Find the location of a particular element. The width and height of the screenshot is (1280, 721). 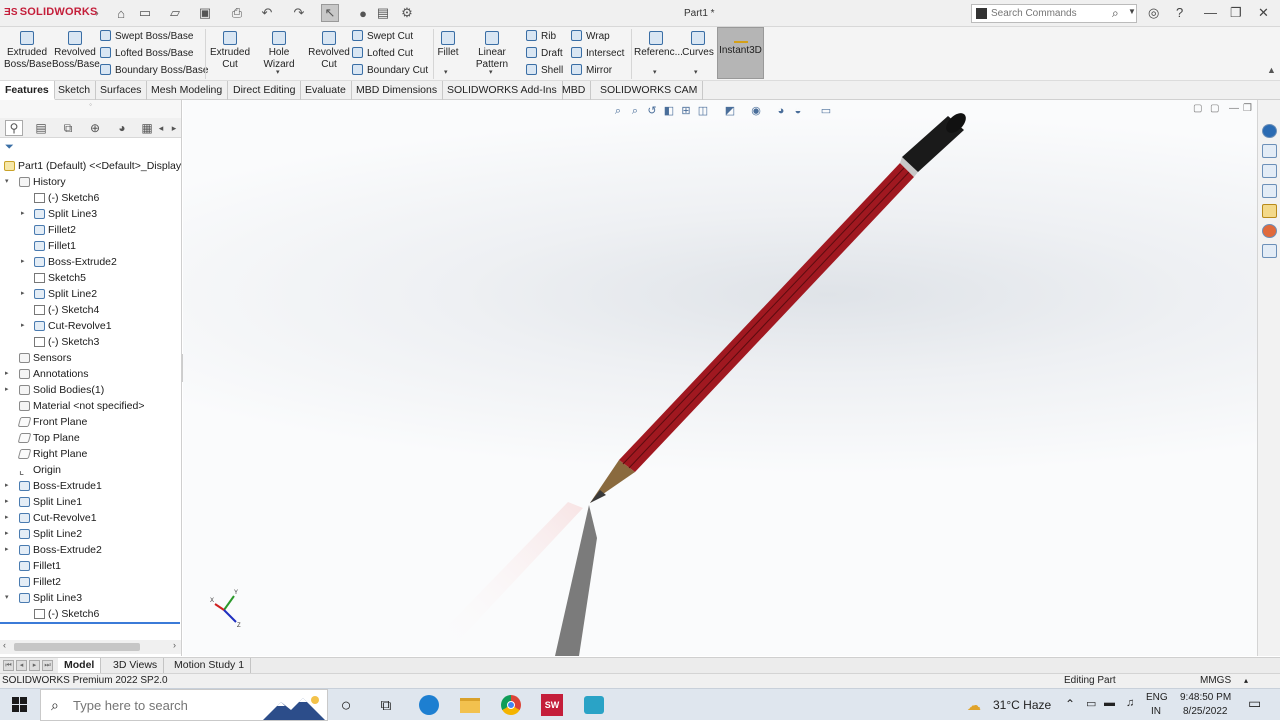

battery-icon: ▬ is located at coordinates (1109, 703).